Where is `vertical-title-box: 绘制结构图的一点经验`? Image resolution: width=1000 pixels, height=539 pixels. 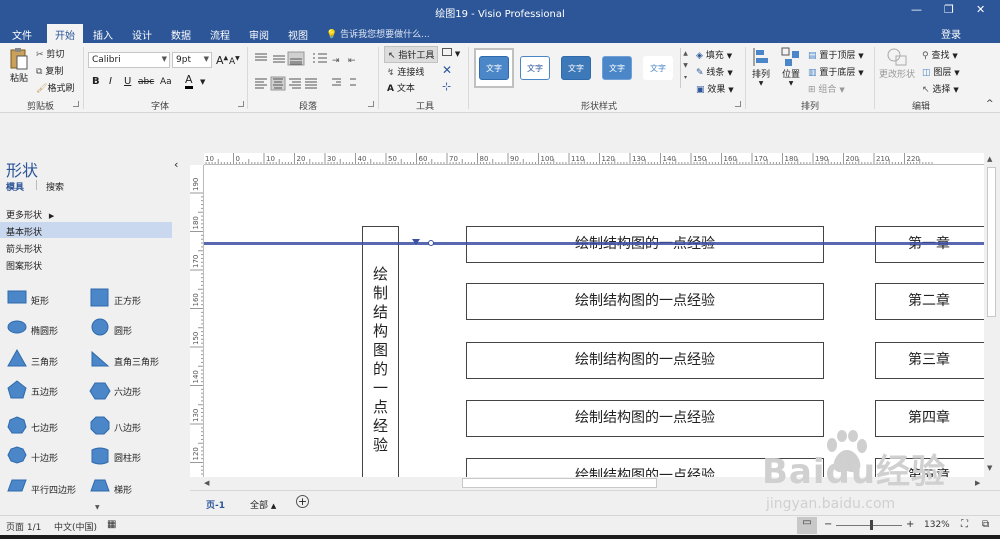 vertical-title-box: 绘制结构图的一点经验 is located at coordinates (380, 351).